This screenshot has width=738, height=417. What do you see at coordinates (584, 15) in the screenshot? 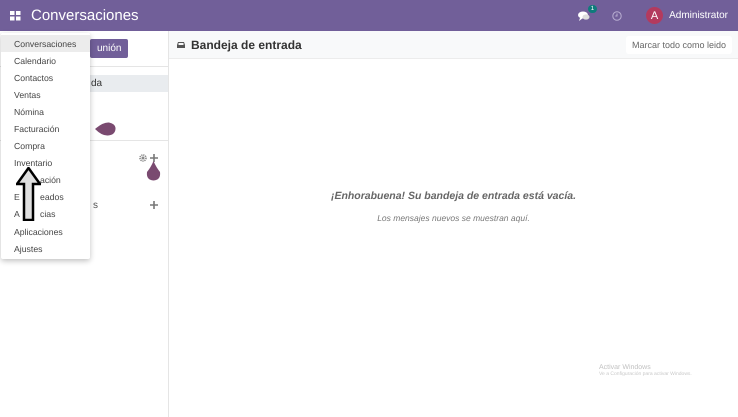
I see `chat-icon` at bounding box center [584, 15].